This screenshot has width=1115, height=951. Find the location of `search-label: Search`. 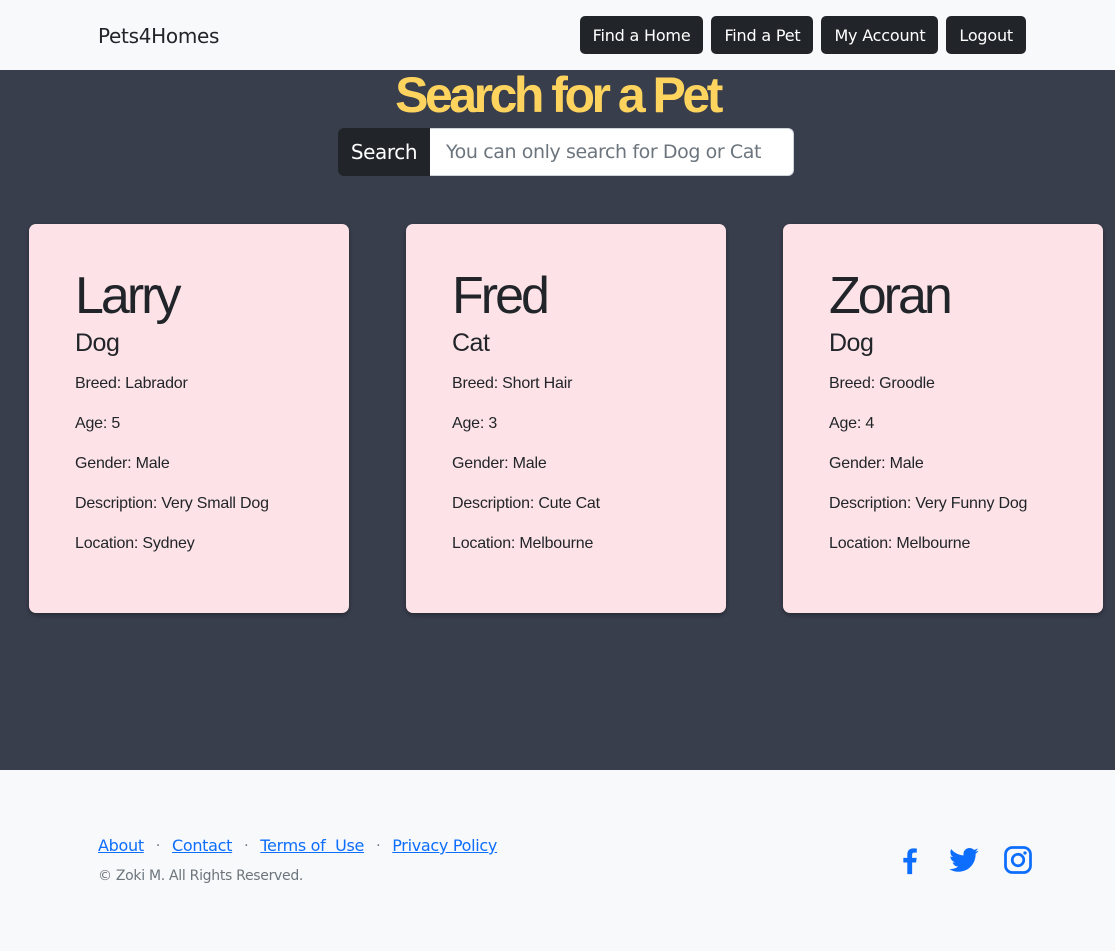

search-label: Search is located at coordinates (384, 152).